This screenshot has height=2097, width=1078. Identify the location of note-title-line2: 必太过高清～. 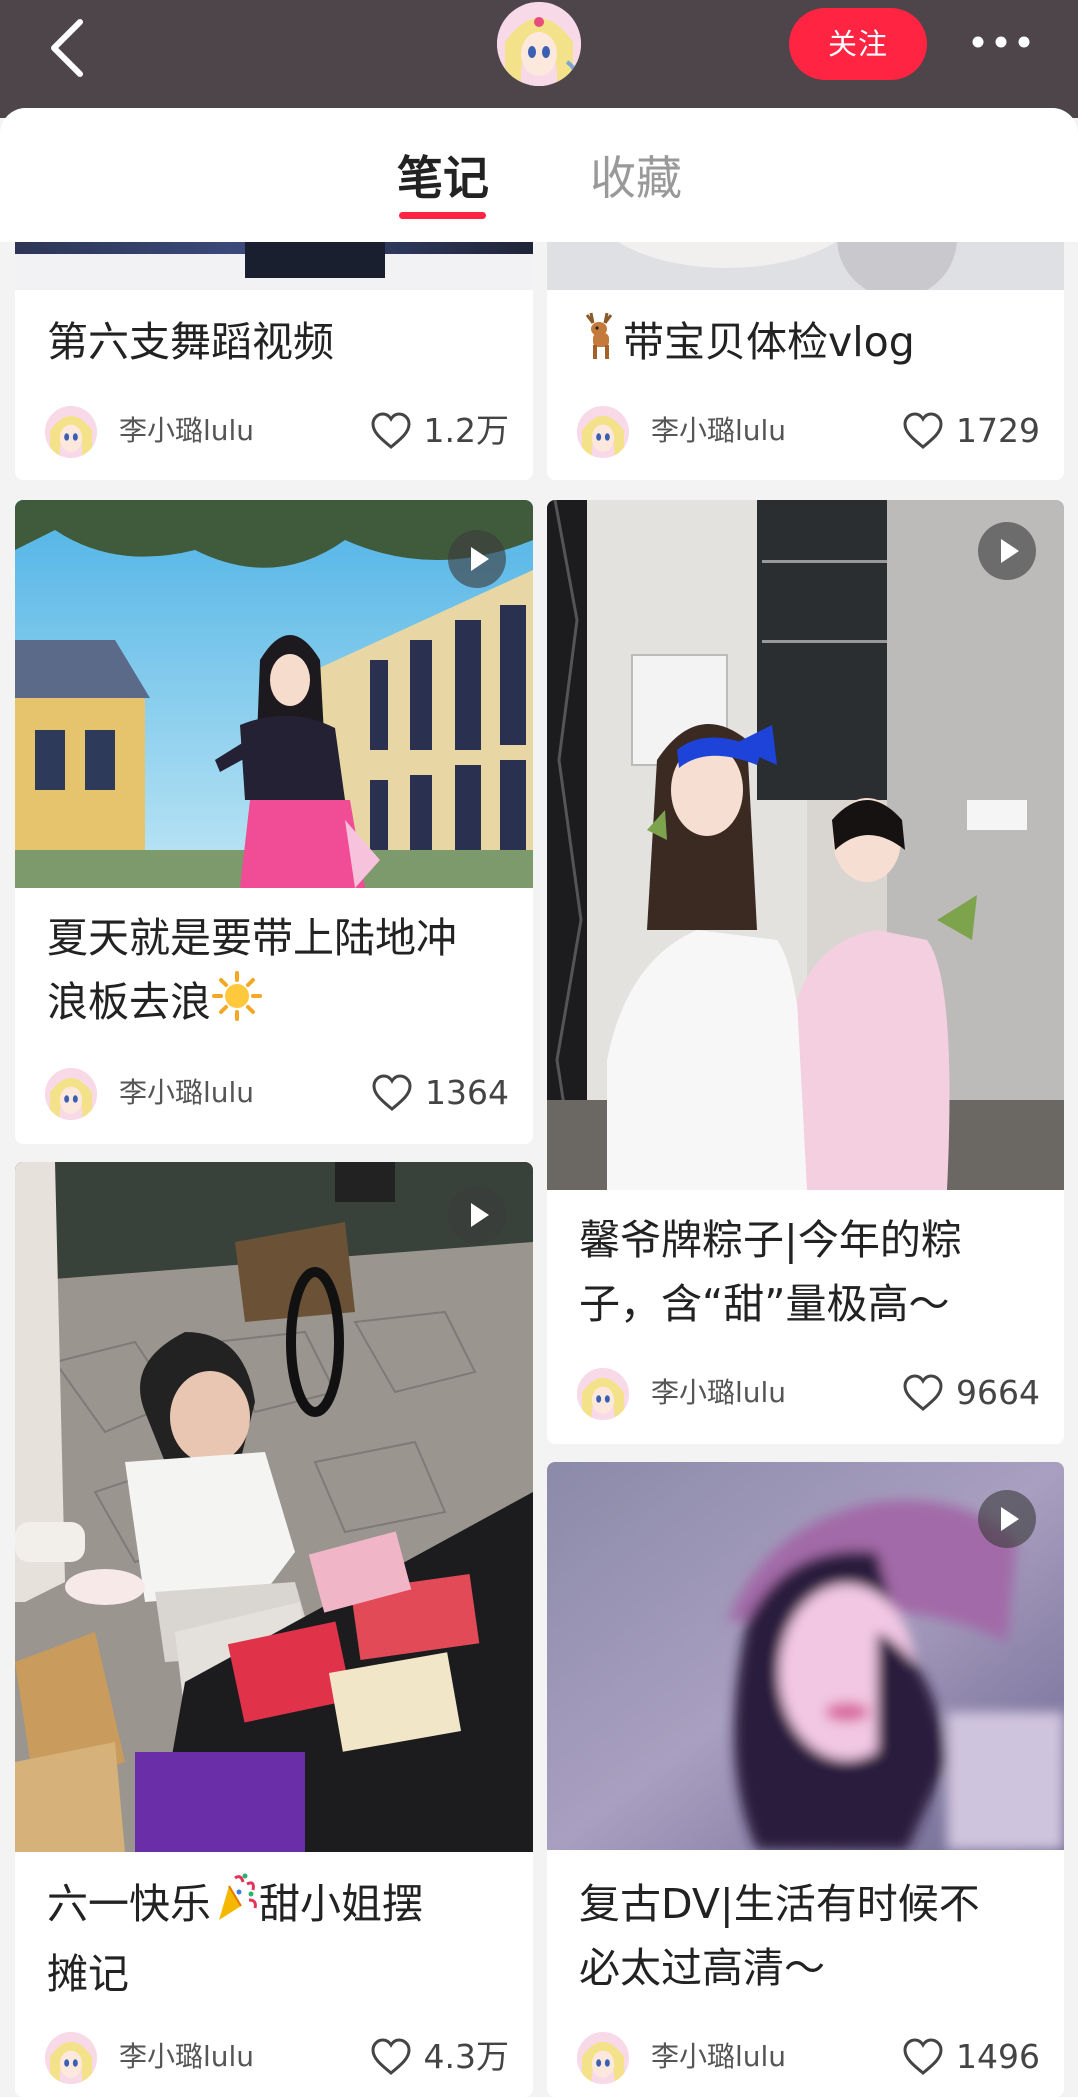
(702, 1968).